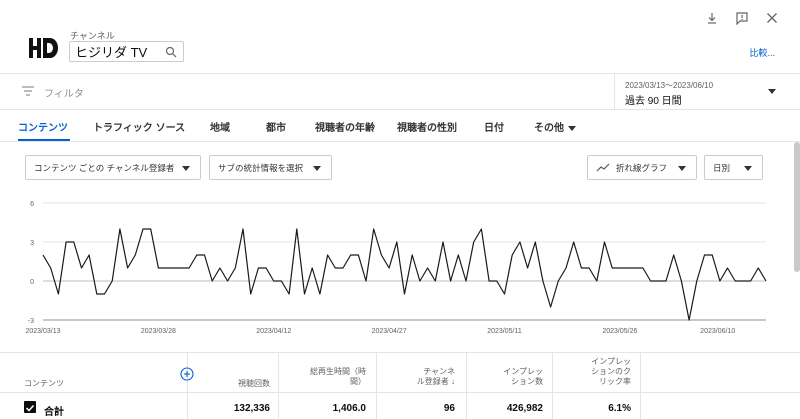  What do you see at coordinates (527, 381) in the screenshot?
I see `header-line: ション数` at bounding box center [527, 381].